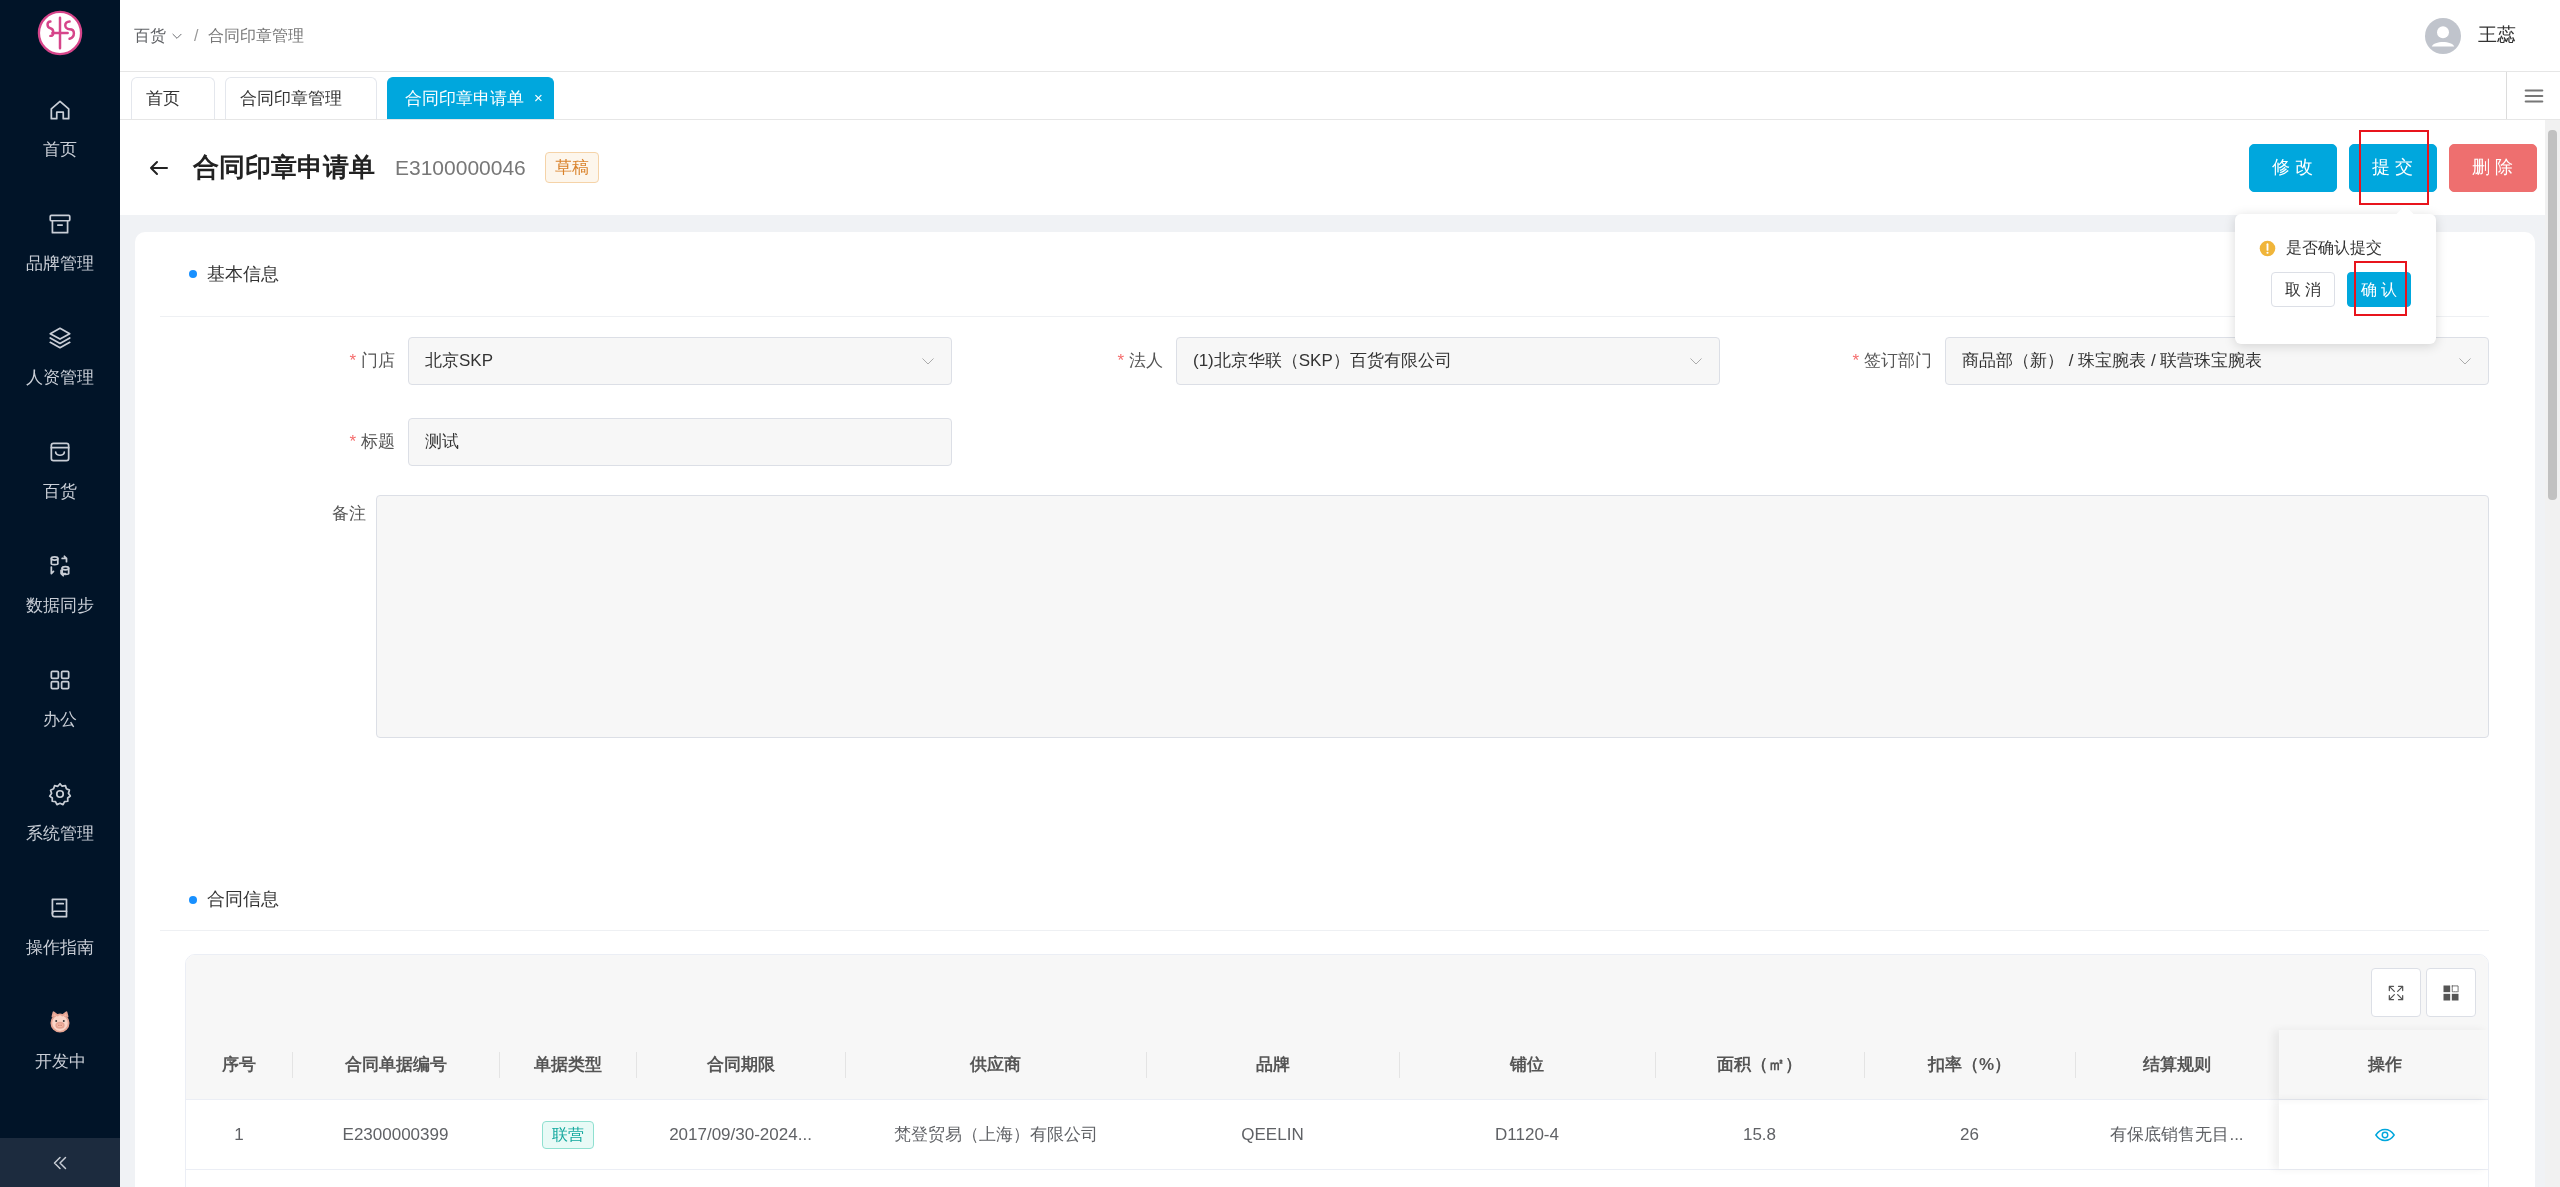 The width and height of the screenshot is (2560, 1187). Describe the element at coordinates (239, 1134) in the screenshot. I see `table-cell-text: 1` at that location.